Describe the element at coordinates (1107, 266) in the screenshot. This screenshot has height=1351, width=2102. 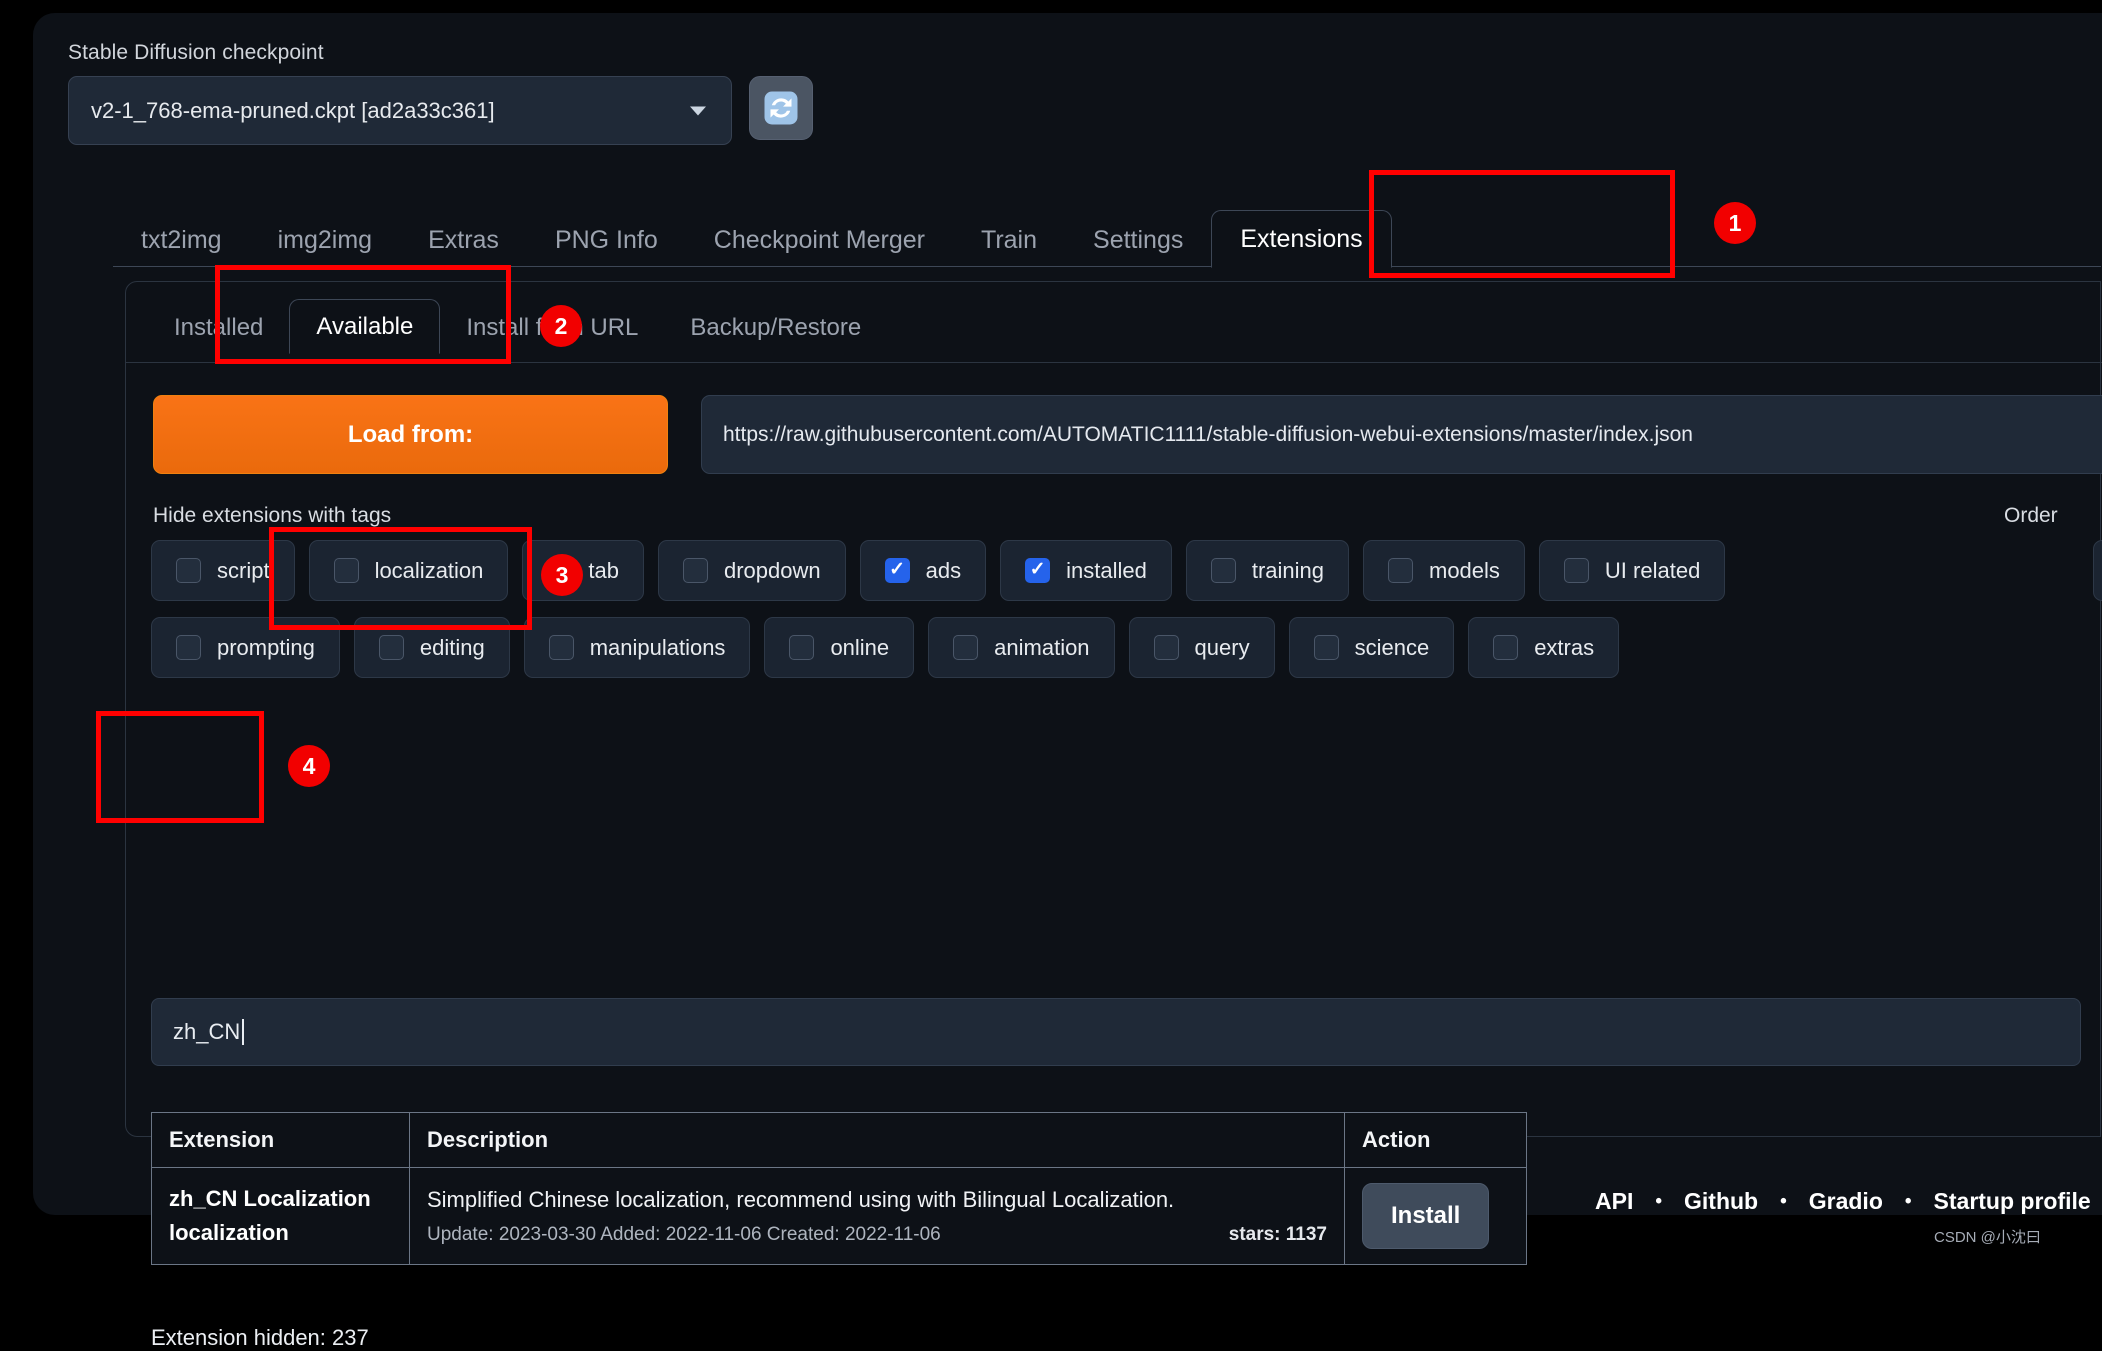
I see `main-tabs-divider` at that location.